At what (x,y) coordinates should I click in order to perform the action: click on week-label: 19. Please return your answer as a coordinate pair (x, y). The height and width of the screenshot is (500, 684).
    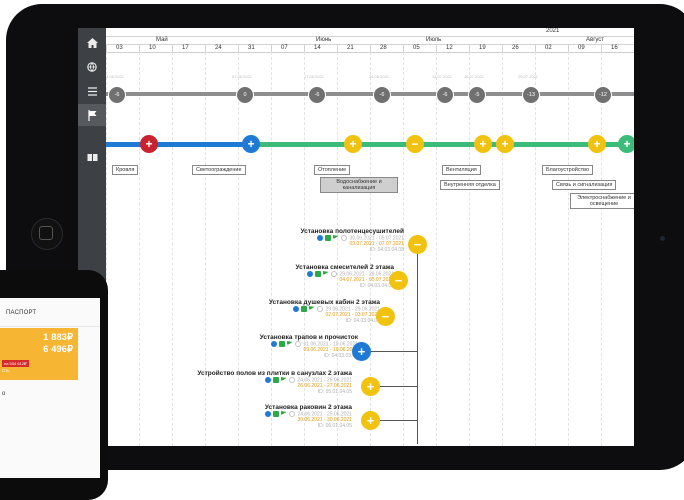
    Looking at the image, I should click on (482, 48).